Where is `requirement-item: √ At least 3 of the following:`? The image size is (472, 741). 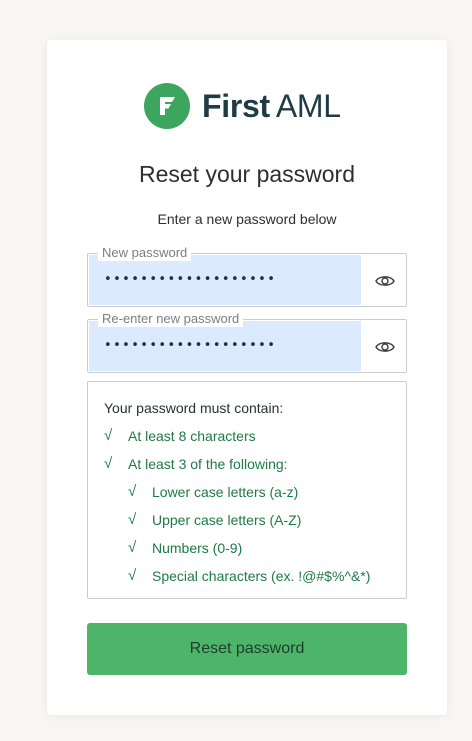
requirement-item: √ At least 3 of the following: is located at coordinates (196, 463).